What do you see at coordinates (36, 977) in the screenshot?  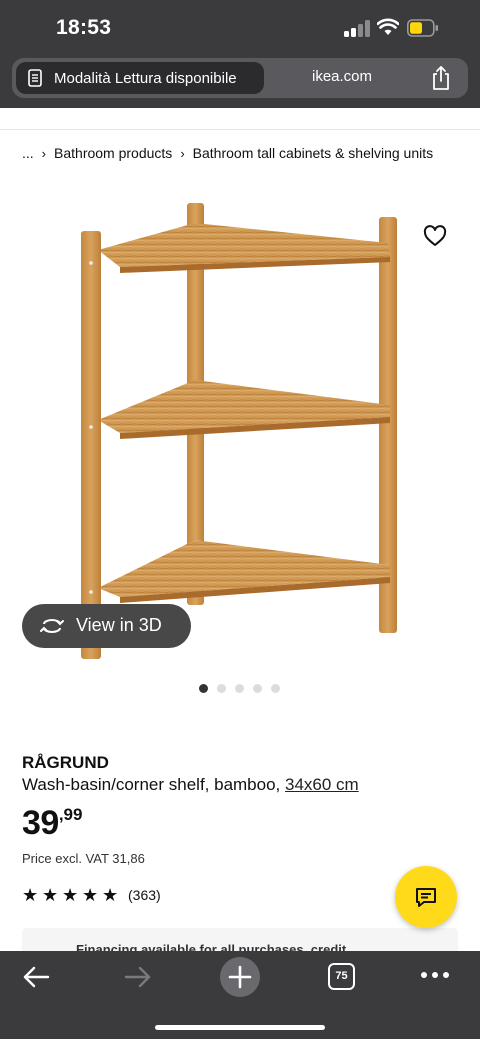 I see `back-arrow-icon` at bounding box center [36, 977].